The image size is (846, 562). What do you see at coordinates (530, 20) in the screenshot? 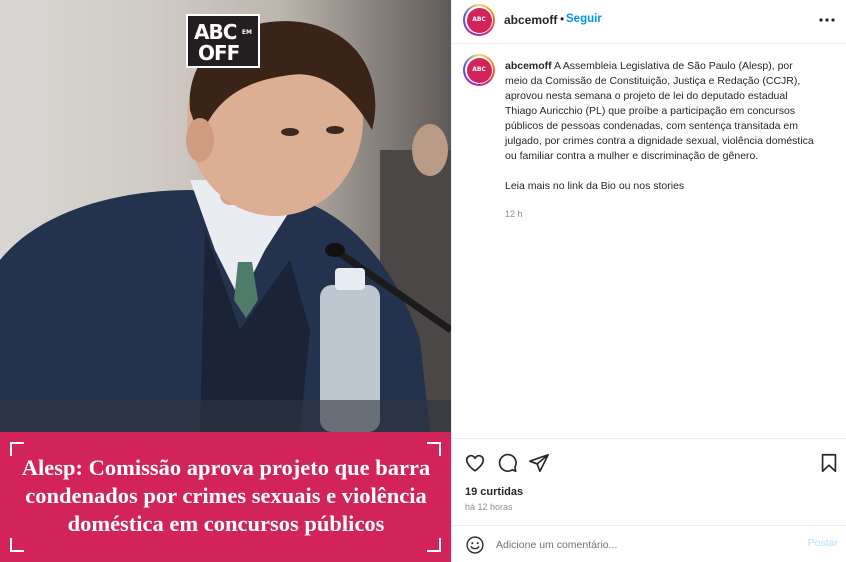
I see `header-username: abcemoff` at bounding box center [530, 20].